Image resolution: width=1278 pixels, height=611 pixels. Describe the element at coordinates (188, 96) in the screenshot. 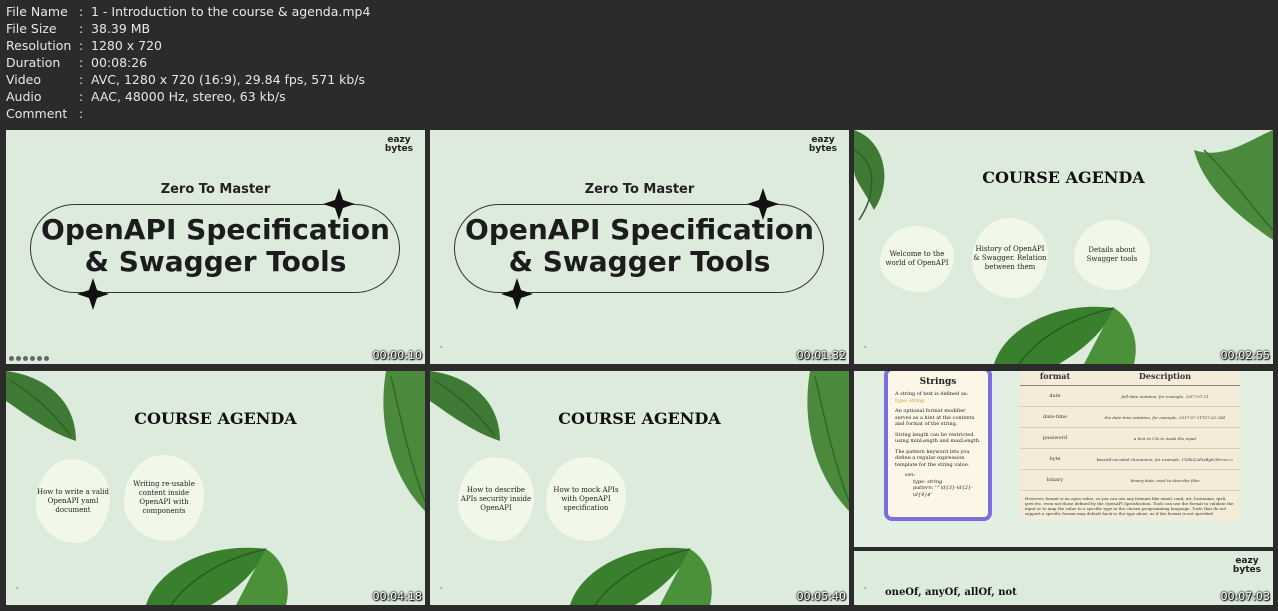

I see `file-info-value: AAC, 48000 Hz, stereo, 63 kb/s` at that location.